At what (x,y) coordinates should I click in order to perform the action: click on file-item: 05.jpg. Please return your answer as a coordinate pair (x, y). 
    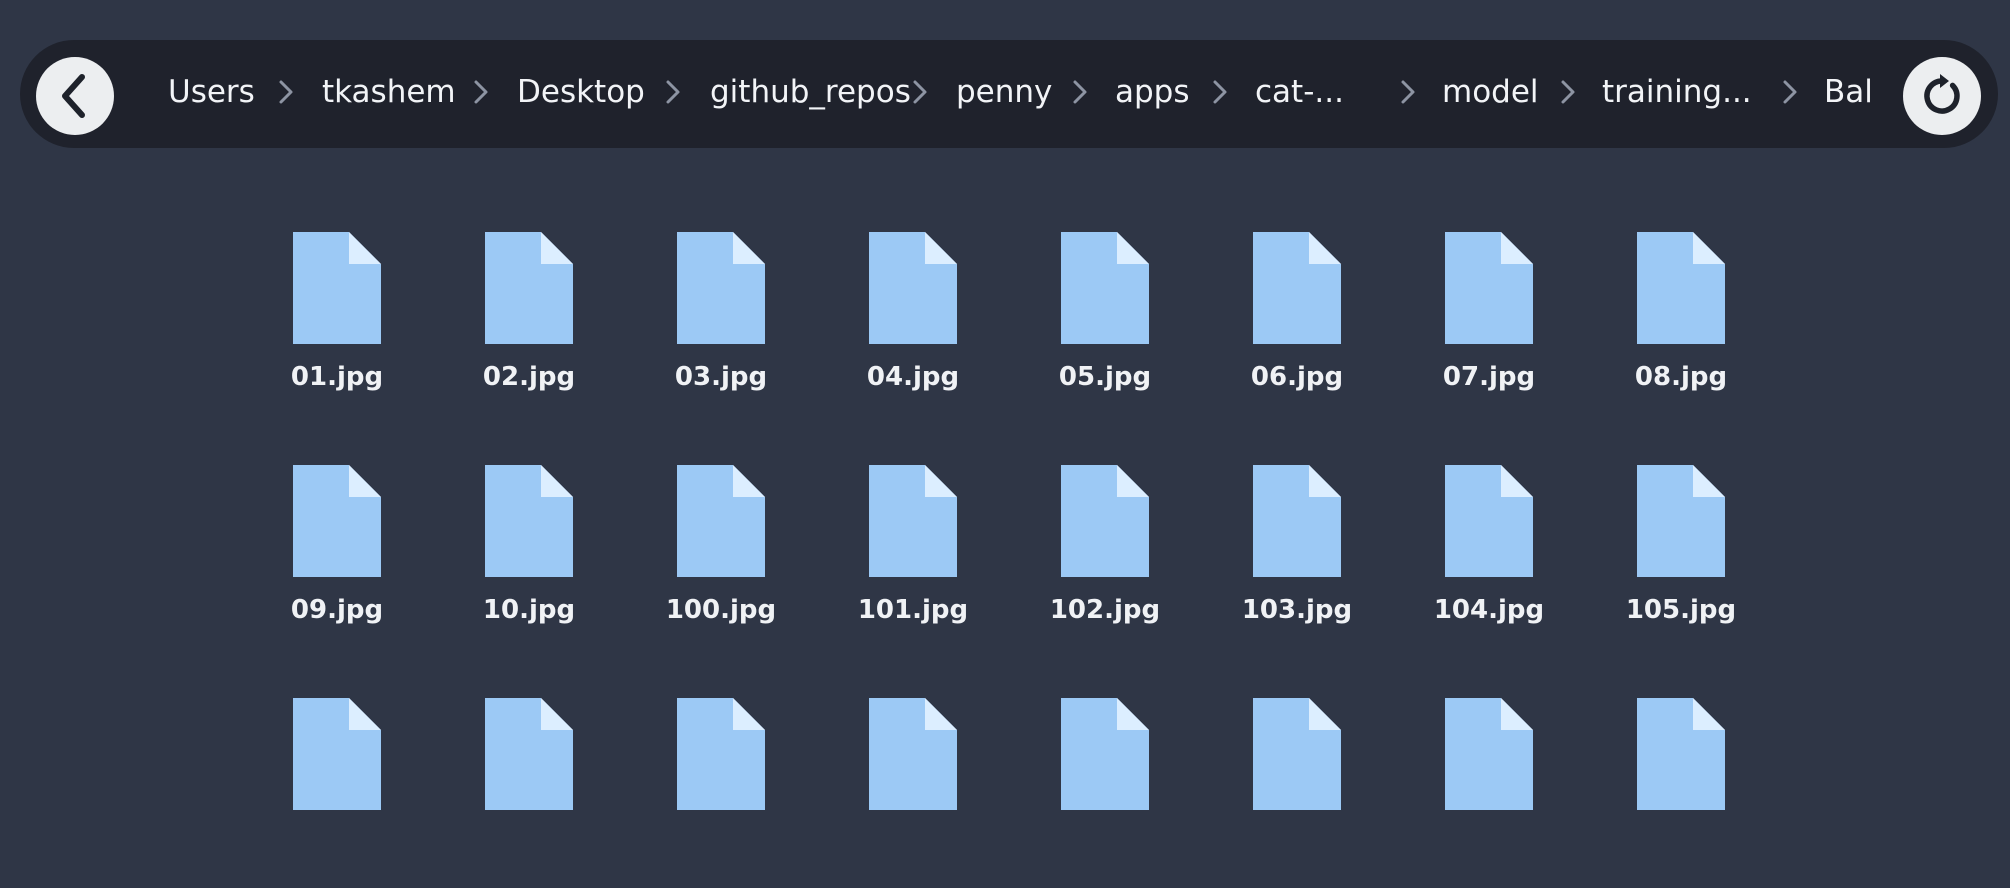
    Looking at the image, I should click on (1105, 327).